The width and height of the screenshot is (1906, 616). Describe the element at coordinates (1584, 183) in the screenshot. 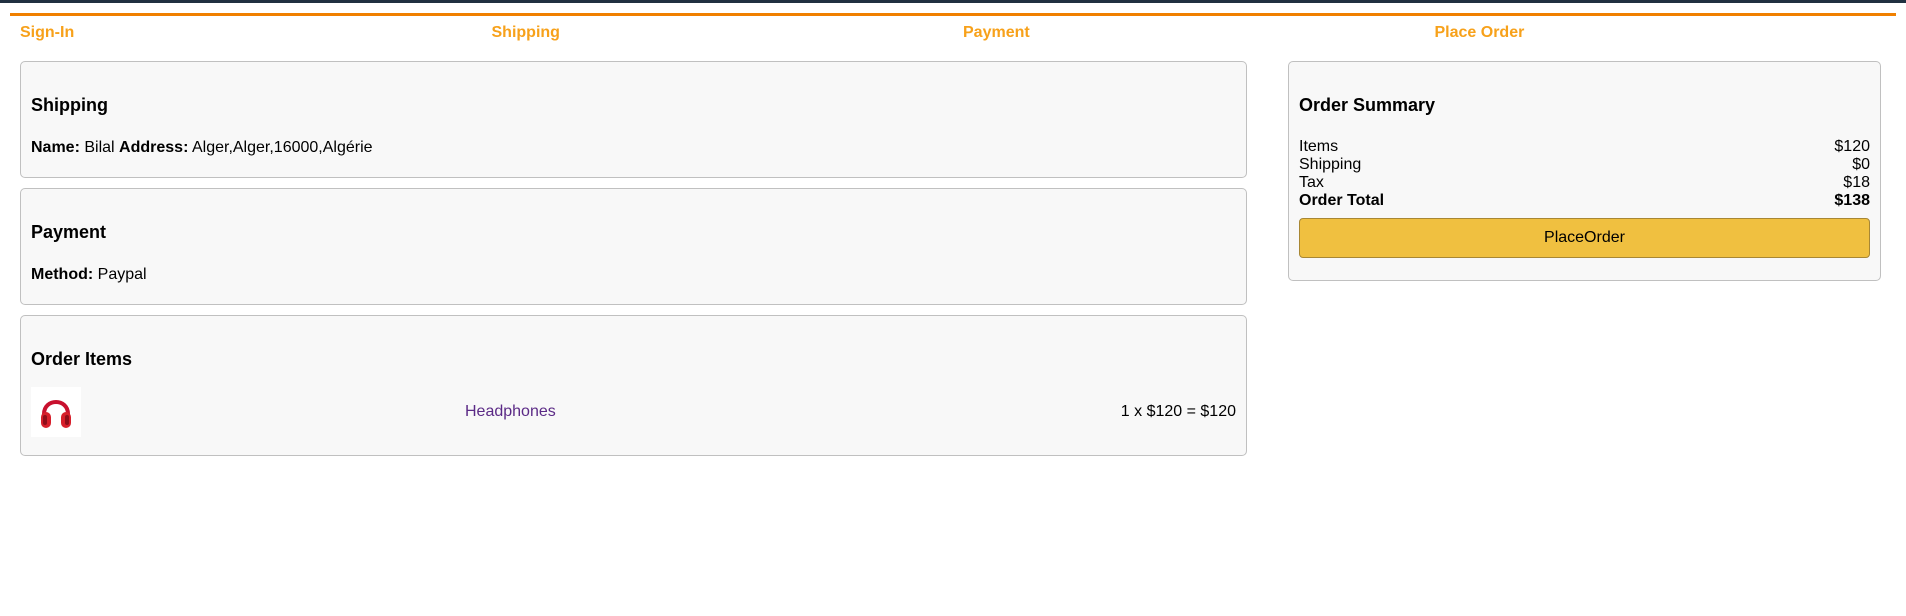

I see `summary-tax-row: Tax $18` at that location.